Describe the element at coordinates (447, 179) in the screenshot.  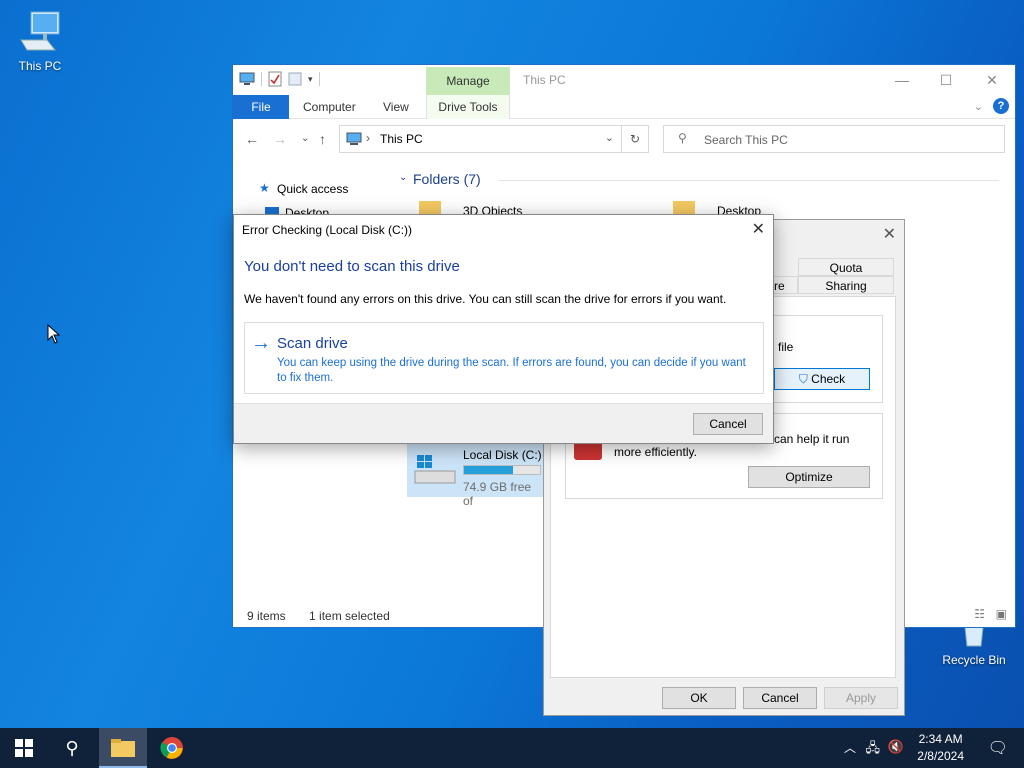
I see `folders-header: Folders (7)` at that location.